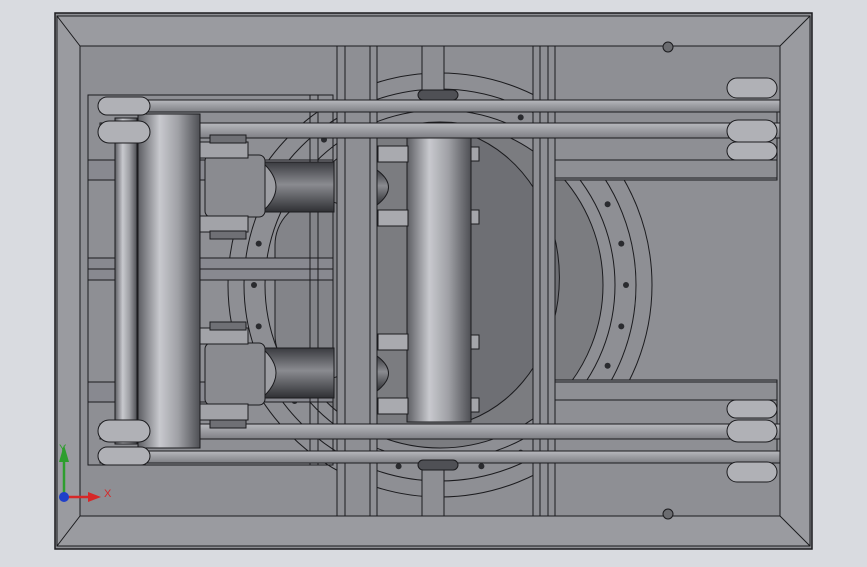 Image resolution: width=867 pixels, height=567 pixels. I want to click on y-axis-label: Y, so click(63, 449).